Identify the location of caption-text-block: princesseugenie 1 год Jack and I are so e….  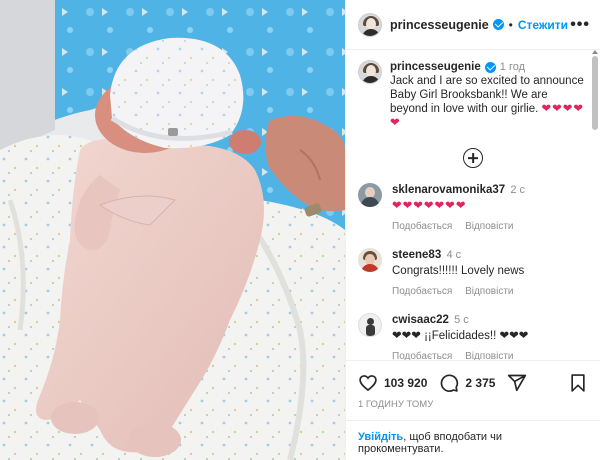
(488, 95).